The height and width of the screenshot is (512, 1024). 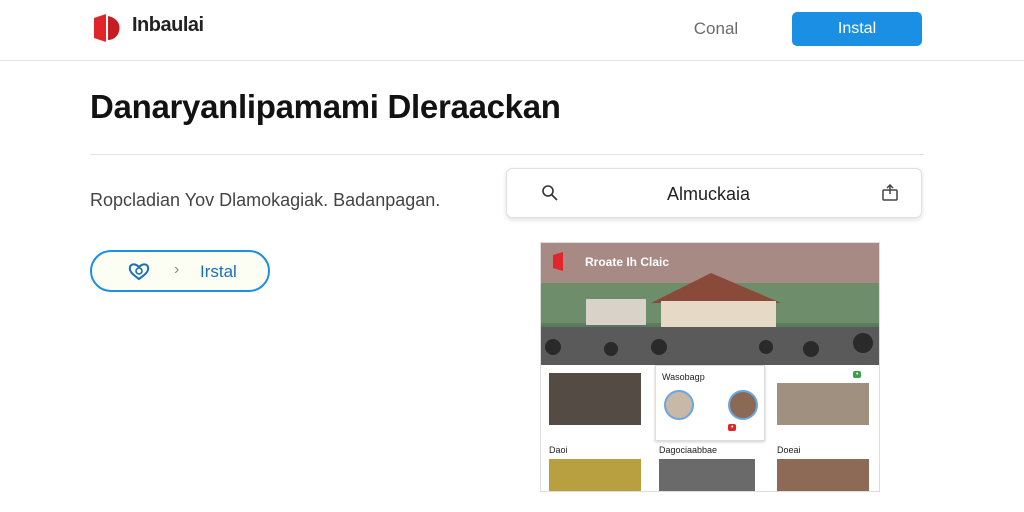 I want to click on search-card: Almuckaia, so click(x=714, y=193).